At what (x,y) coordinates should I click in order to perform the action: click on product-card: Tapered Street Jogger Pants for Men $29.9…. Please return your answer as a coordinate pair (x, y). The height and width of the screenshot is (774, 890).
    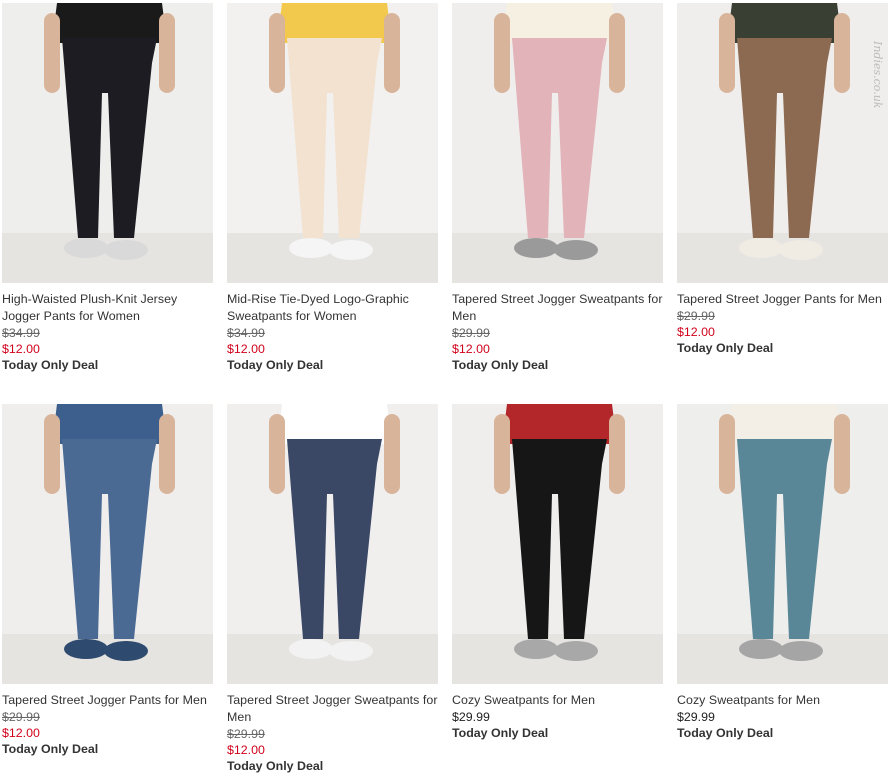
    Looking at the image, I should click on (108, 580).